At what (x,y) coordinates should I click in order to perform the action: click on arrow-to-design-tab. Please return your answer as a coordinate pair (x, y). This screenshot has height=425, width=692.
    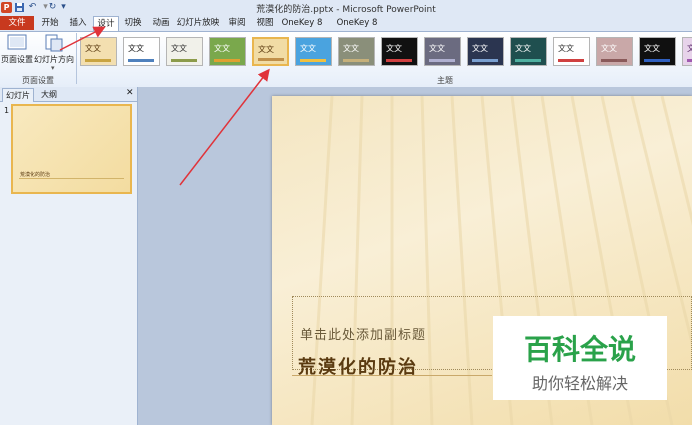
    Looking at the image, I should click on (82, 38).